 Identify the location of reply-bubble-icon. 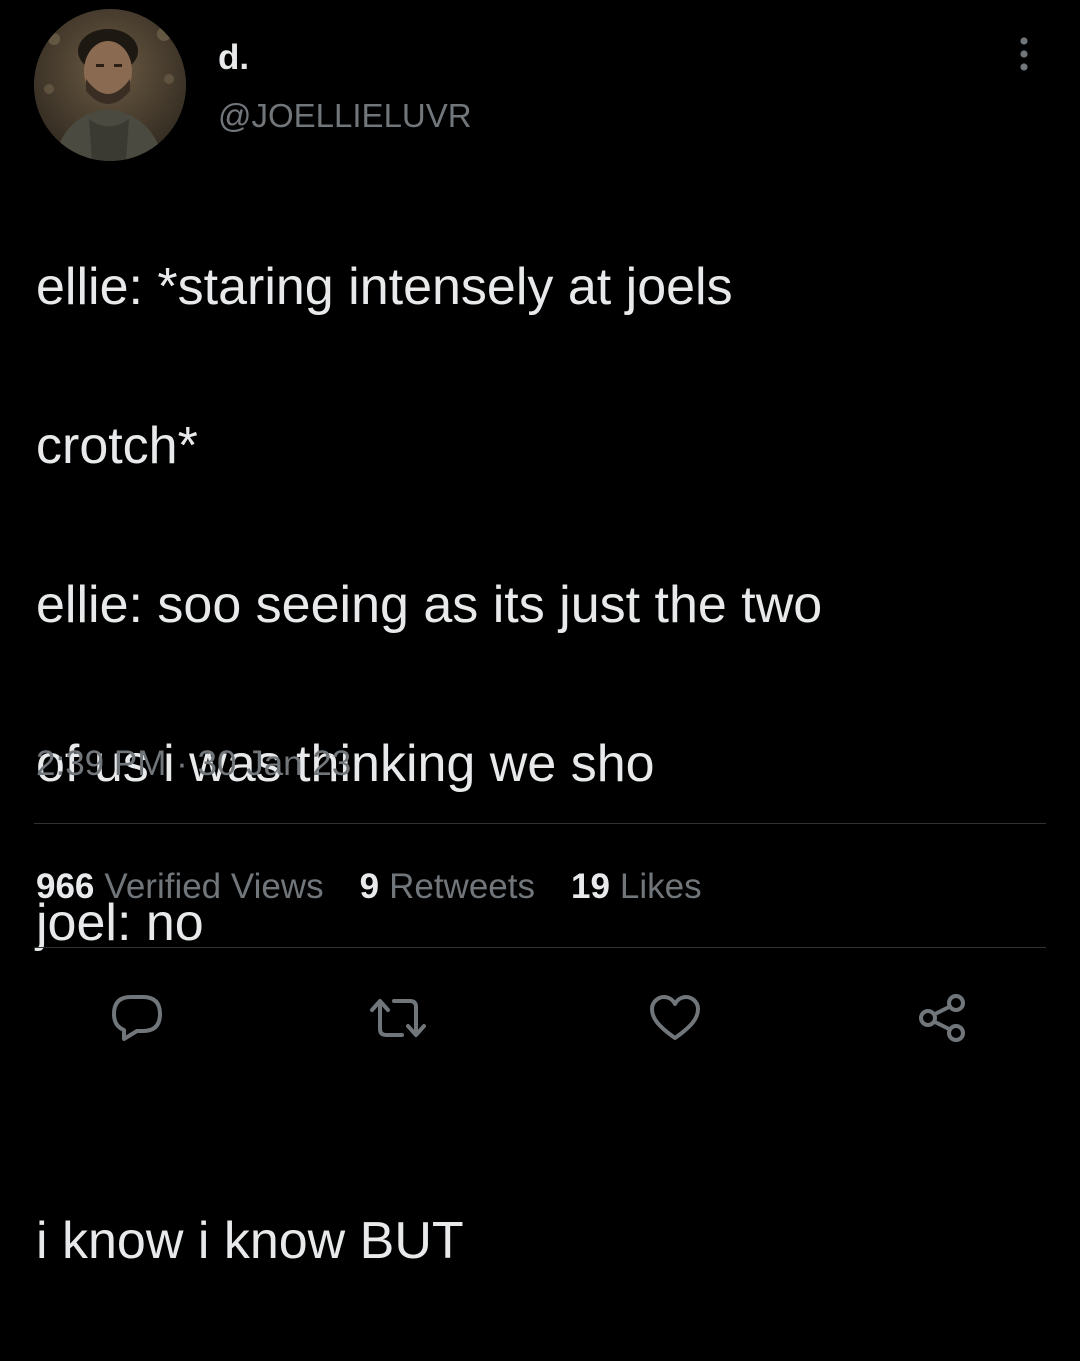
(137, 1018).